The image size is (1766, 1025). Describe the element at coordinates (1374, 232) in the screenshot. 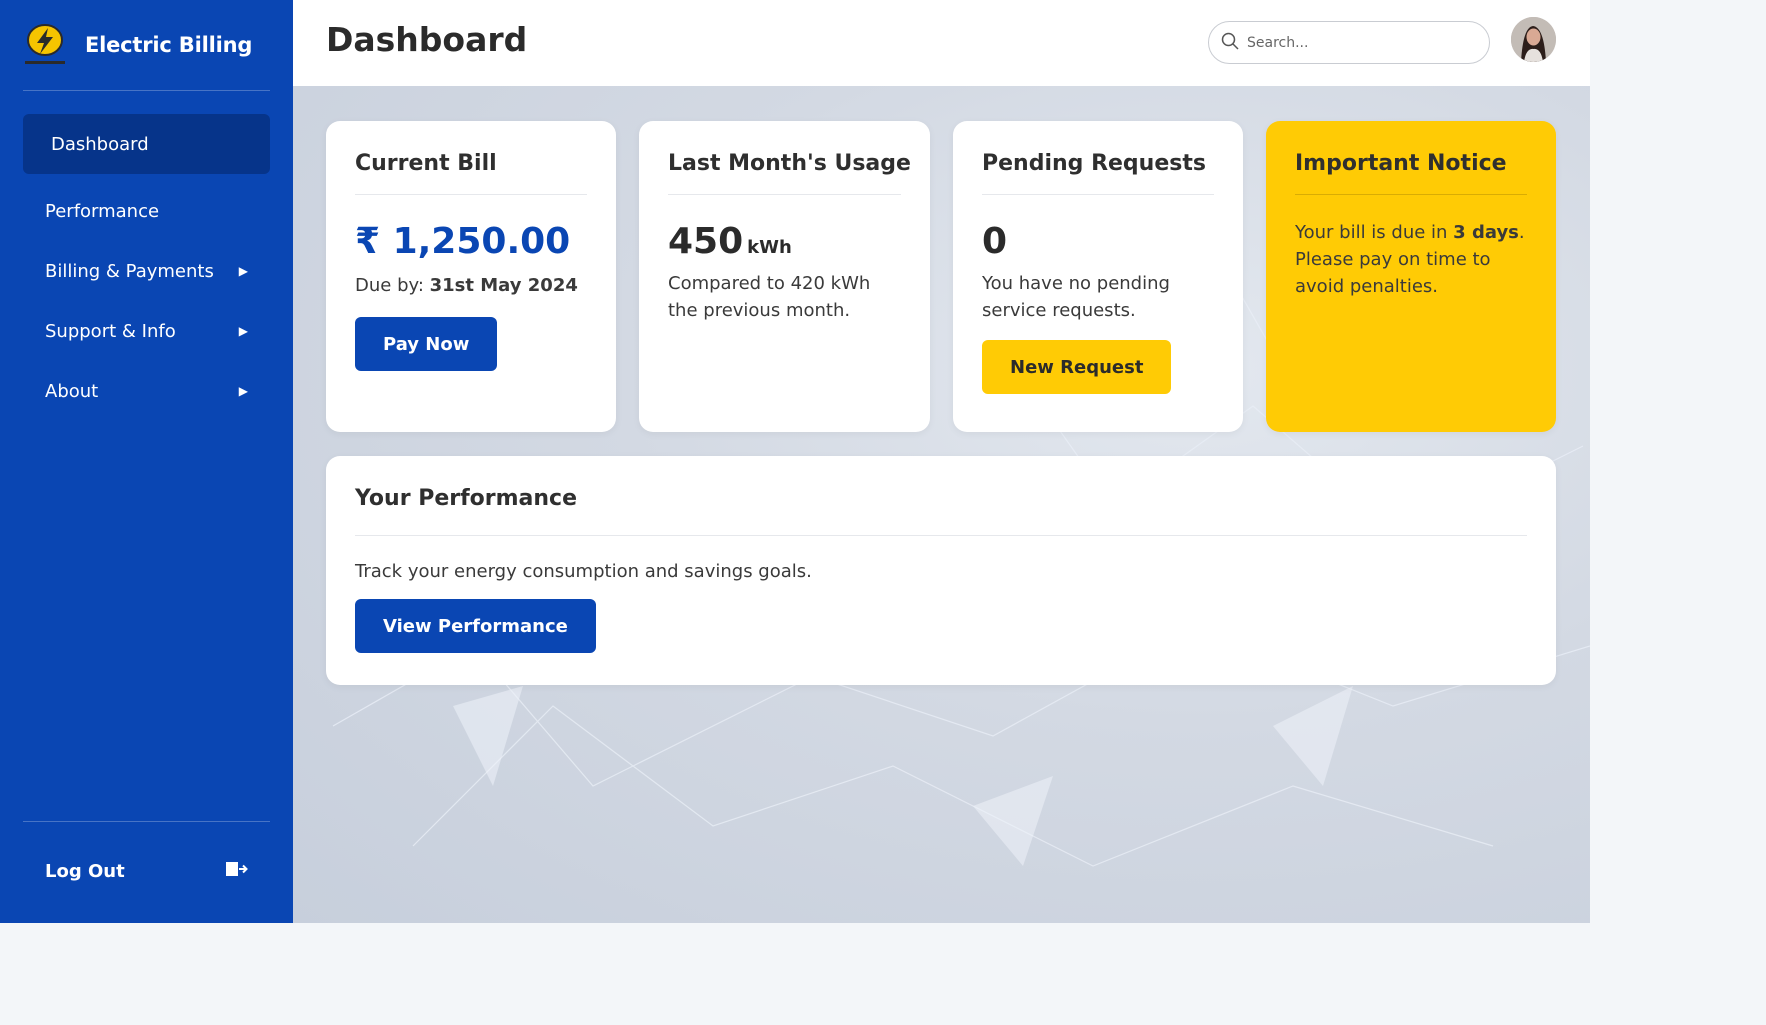

I see `notice-text-start: Your bill is due in` at that location.